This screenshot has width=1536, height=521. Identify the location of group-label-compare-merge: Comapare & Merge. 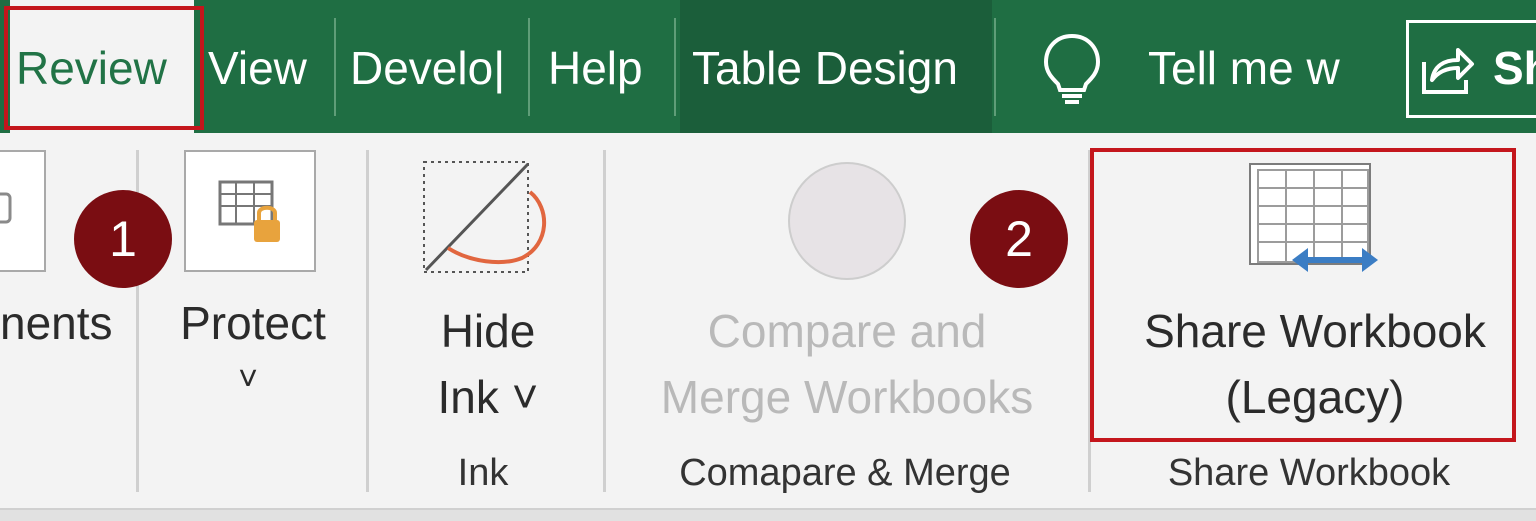
(845, 473).